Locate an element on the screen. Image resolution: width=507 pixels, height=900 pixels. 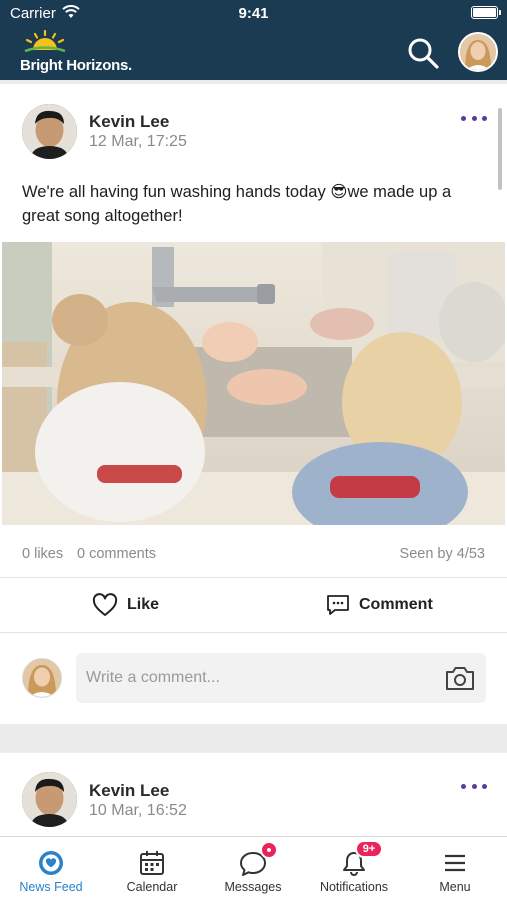
notifications-badge: 9+ is located at coordinates (369, 849).